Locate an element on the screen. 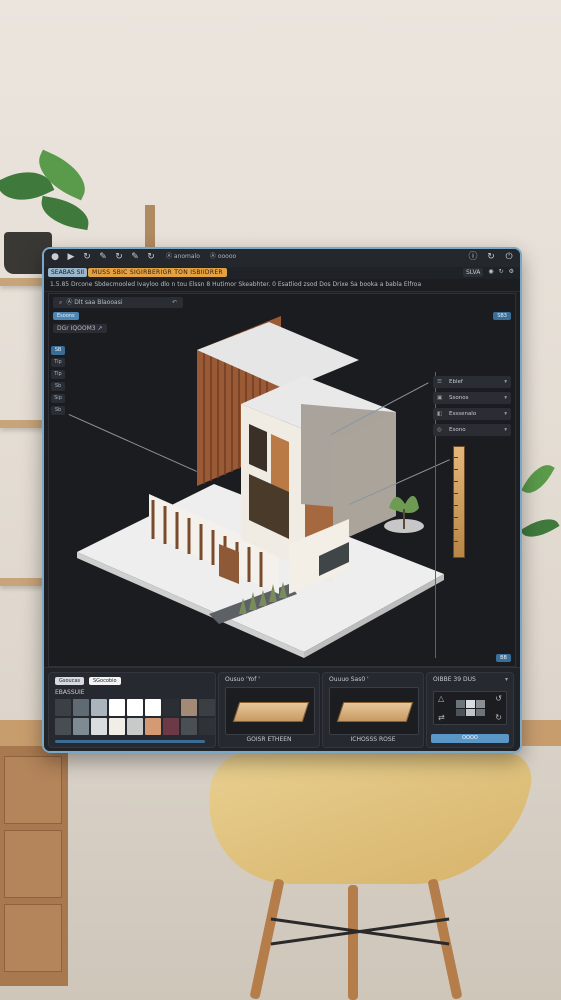  material-icon: ◧ is located at coordinates (440, 414).